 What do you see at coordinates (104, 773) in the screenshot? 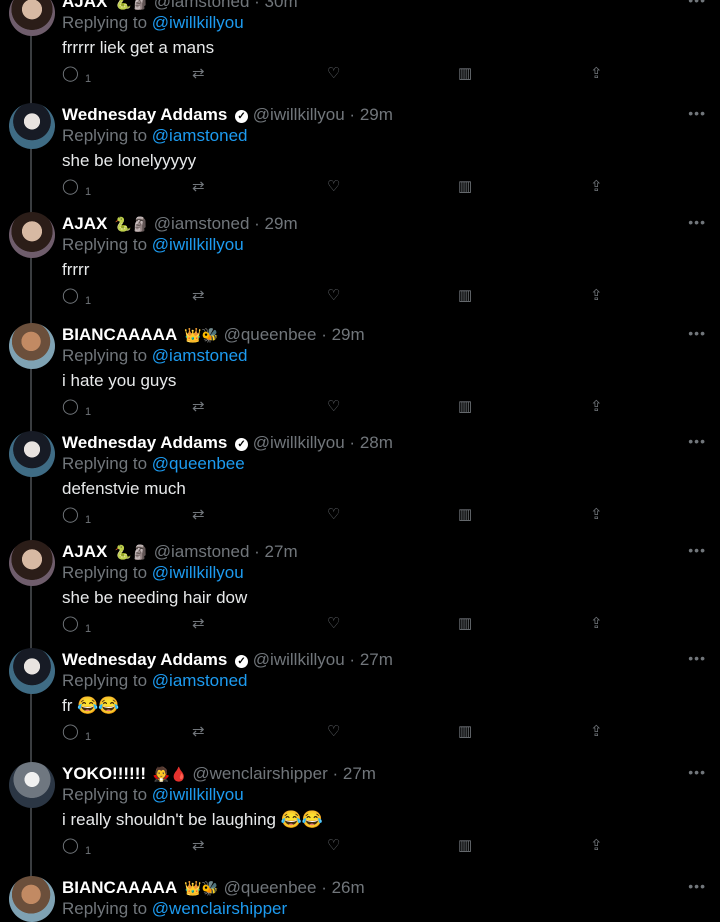
I see `display-name: YOKO!!!!!!` at bounding box center [104, 773].